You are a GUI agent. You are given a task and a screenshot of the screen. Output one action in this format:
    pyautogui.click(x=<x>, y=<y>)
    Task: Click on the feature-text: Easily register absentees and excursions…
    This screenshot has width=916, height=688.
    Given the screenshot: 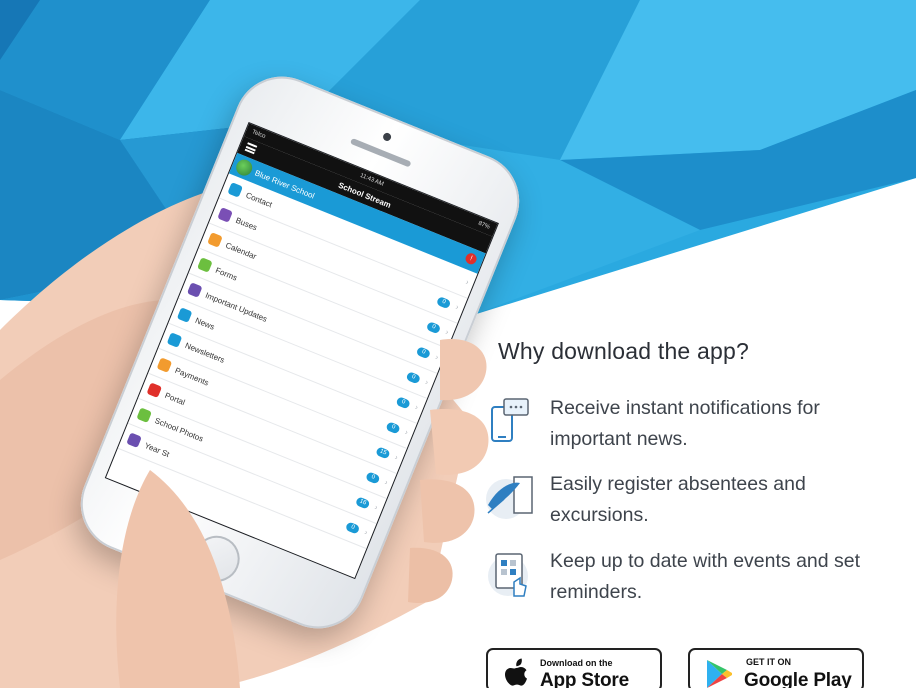 What is the action you would take?
    pyautogui.click(x=678, y=499)
    